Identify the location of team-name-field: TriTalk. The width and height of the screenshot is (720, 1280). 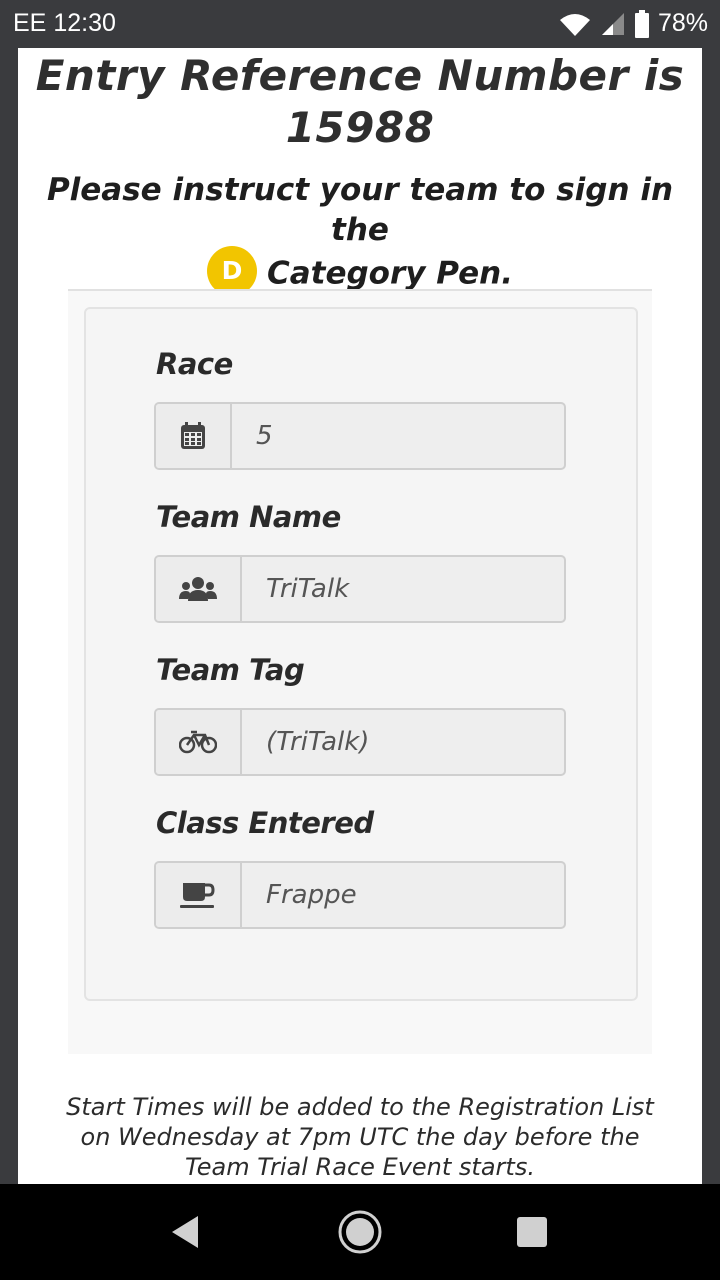
(360, 589).